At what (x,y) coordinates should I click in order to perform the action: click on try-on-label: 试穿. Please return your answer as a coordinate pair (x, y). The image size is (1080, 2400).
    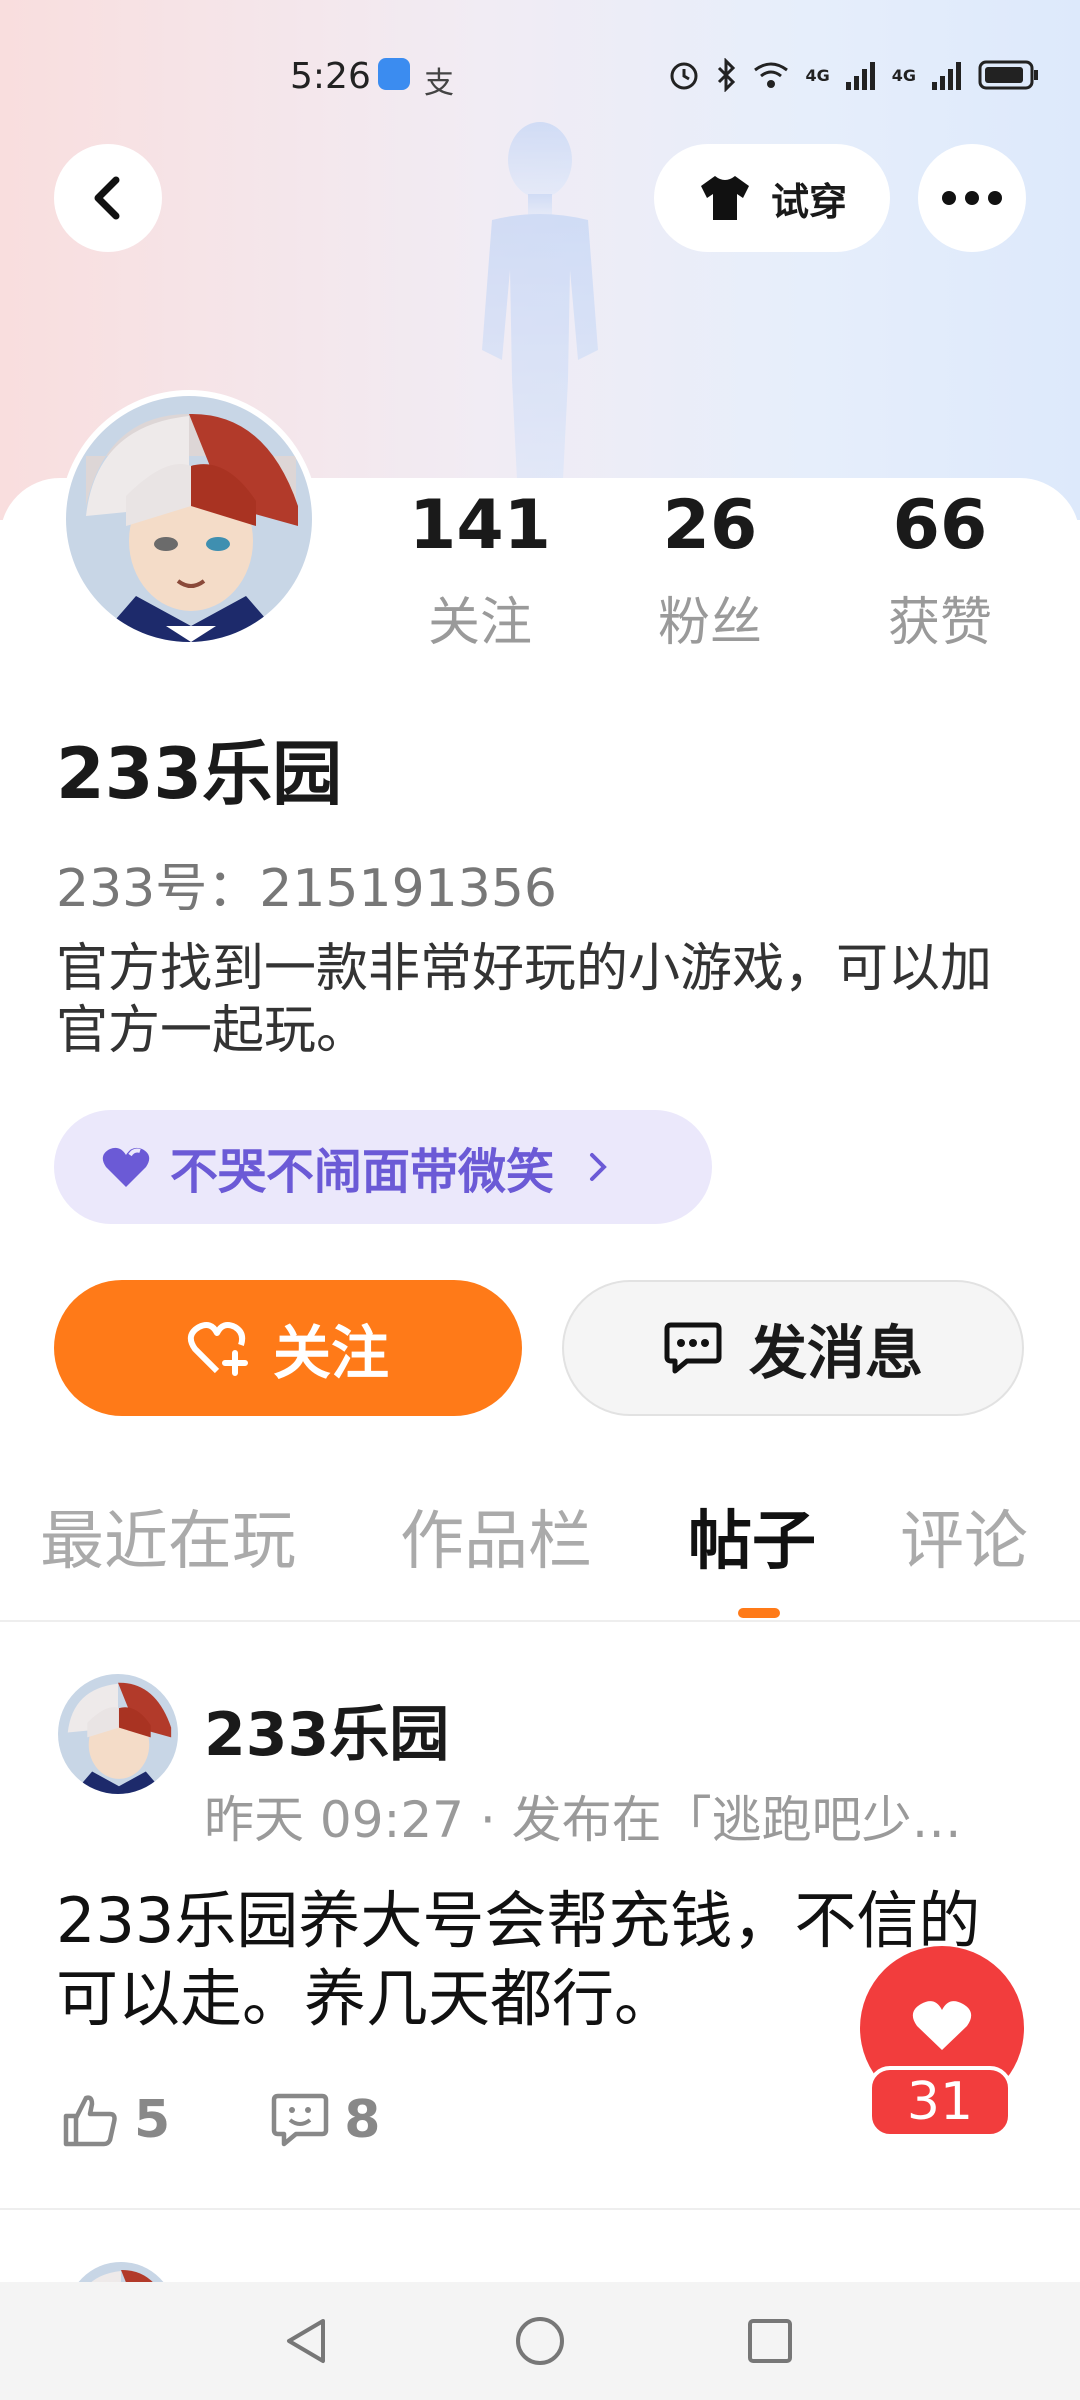
    Looking at the image, I should click on (808, 201).